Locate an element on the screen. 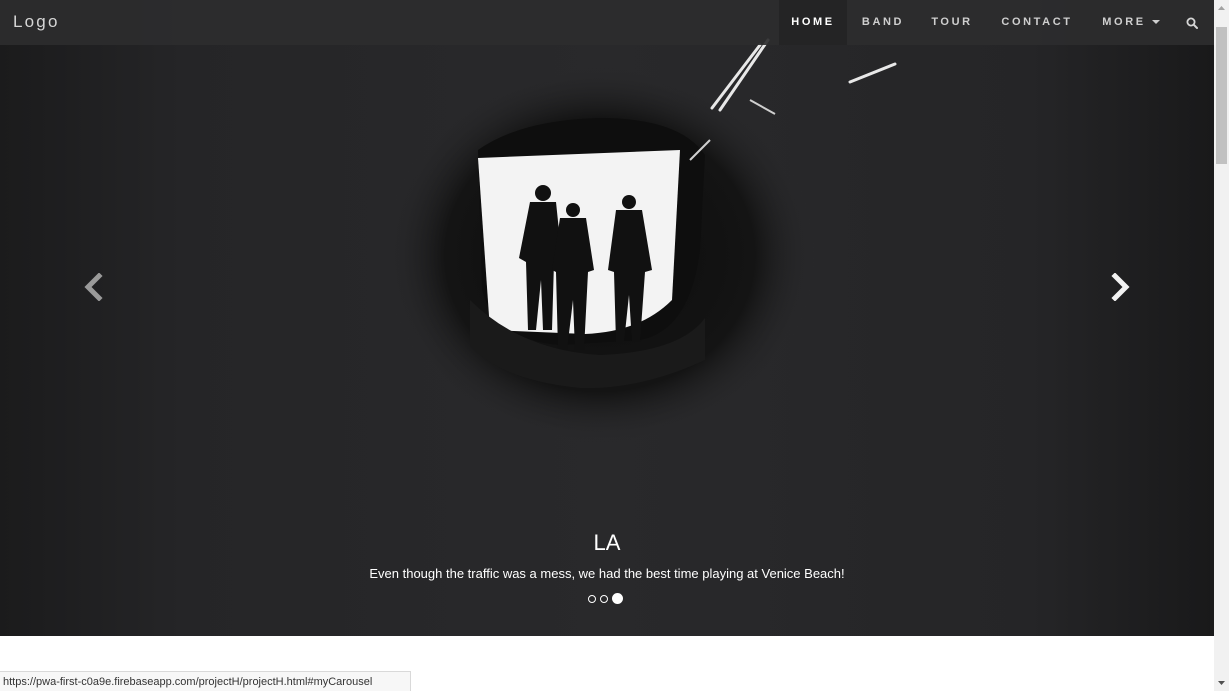  caption-title: LA is located at coordinates (607, 542).